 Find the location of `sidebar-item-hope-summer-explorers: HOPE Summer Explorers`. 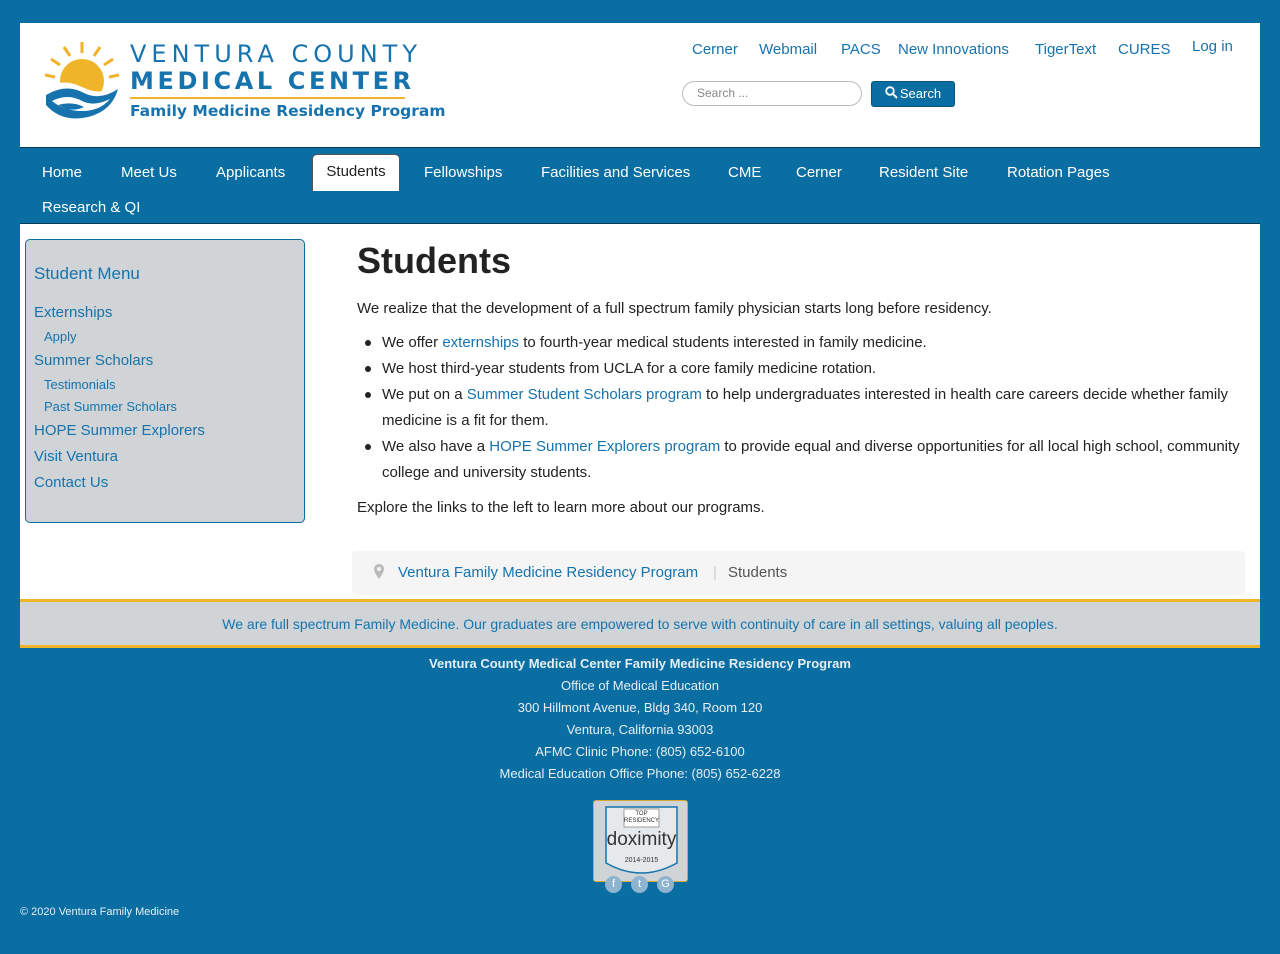

sidebar-item-hope-summer-explorers: HOPE Summer Explorers is located at coordinates (119, 430).